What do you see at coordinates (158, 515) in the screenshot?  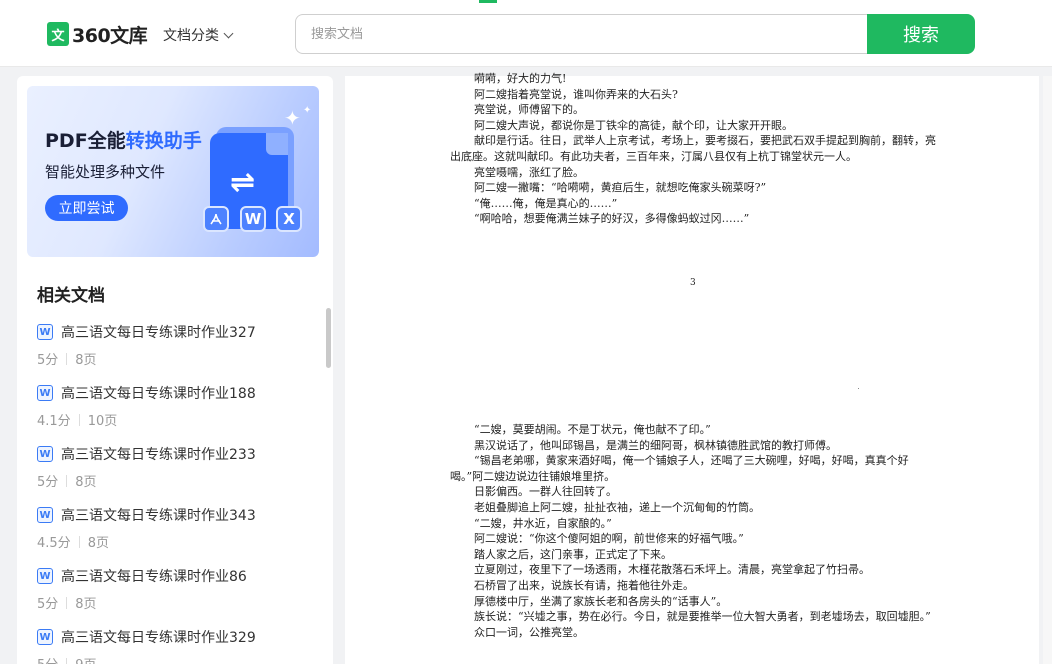 I see `related-doc-title: 高三语文每日专练课时作业343` at bounding box center [158, 515].